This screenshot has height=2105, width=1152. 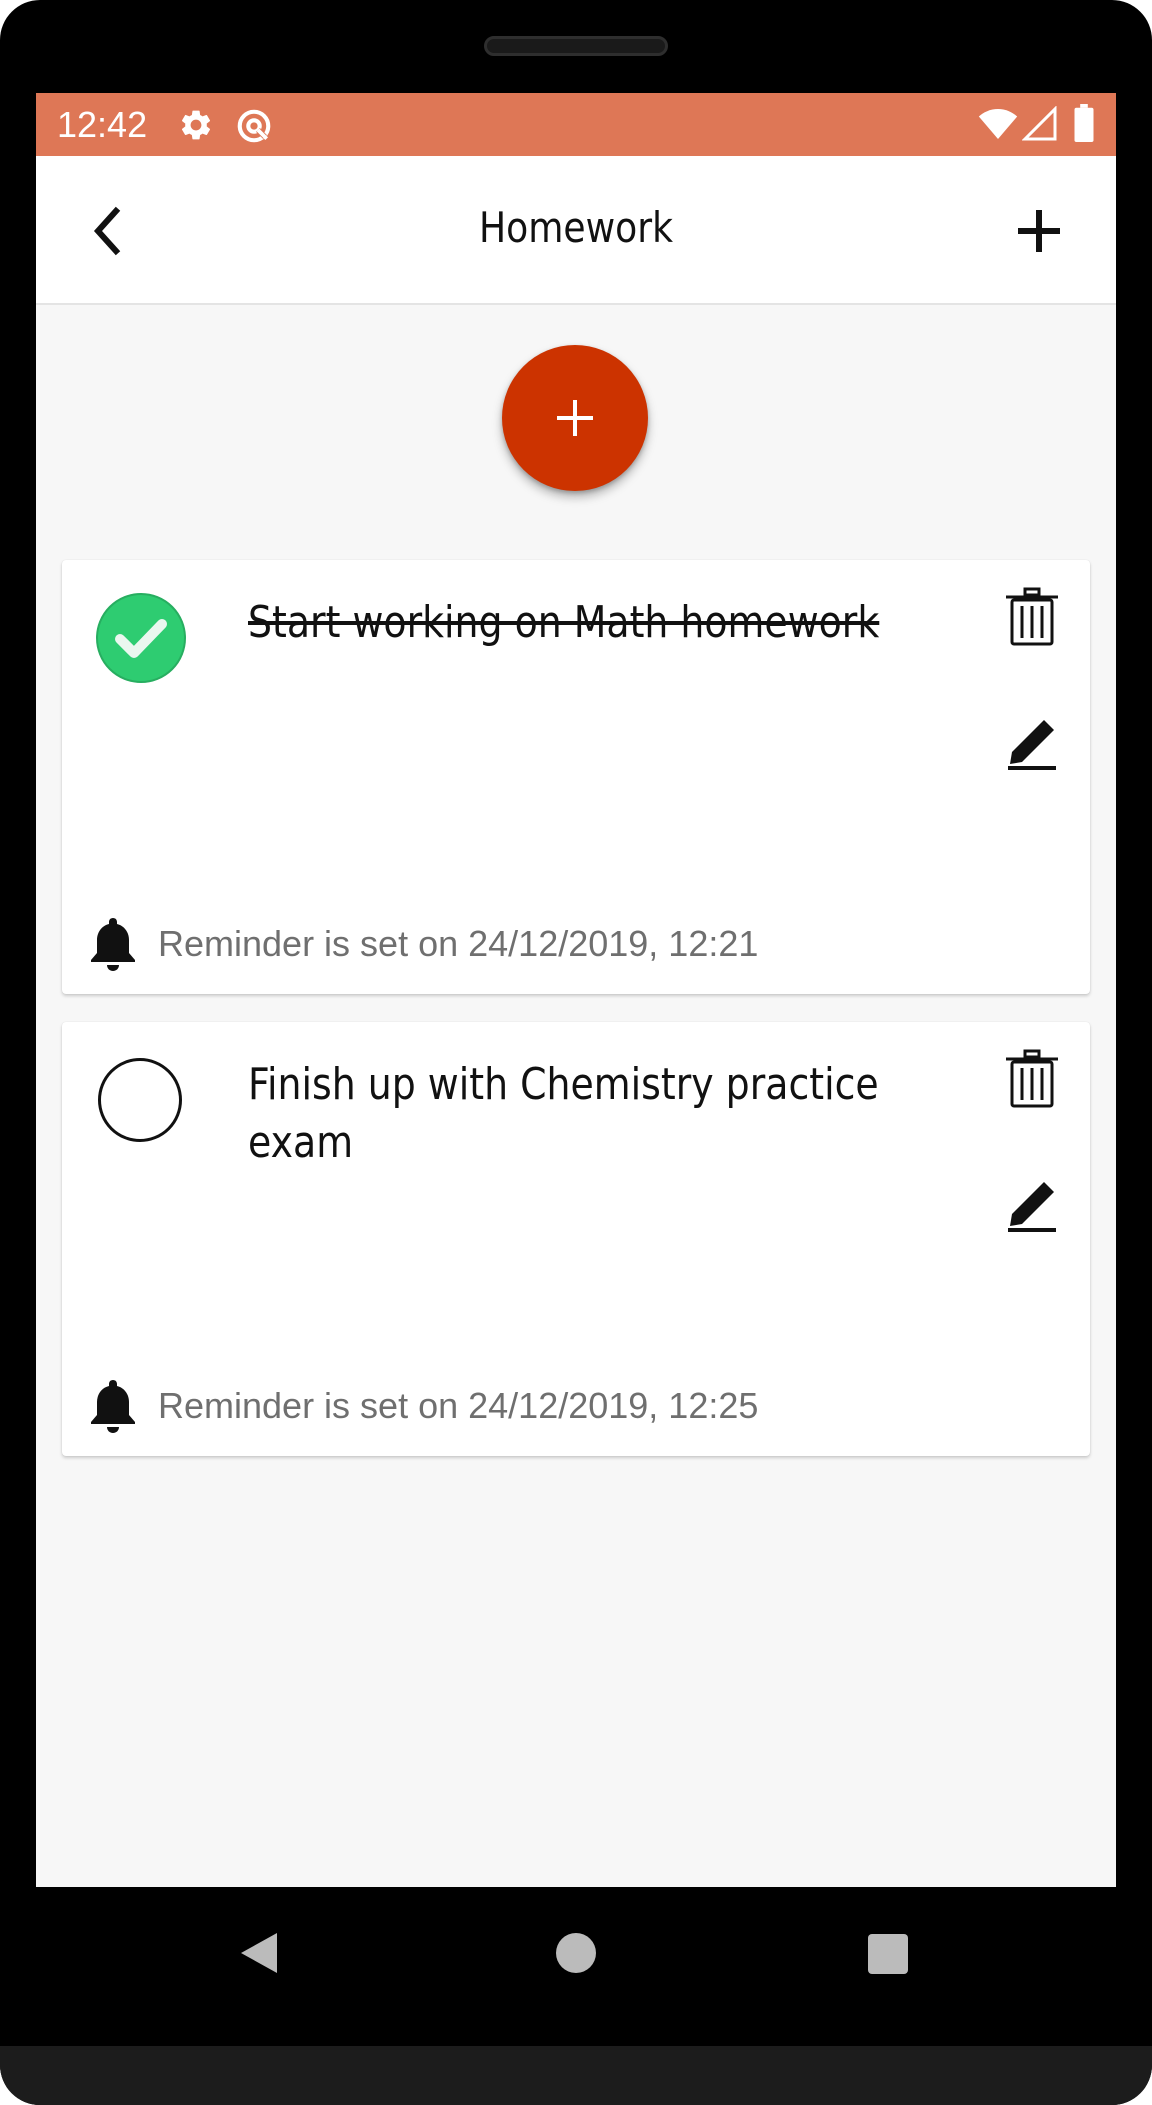 I want to click on nav-back-icon, so click(x=259, y=1953).